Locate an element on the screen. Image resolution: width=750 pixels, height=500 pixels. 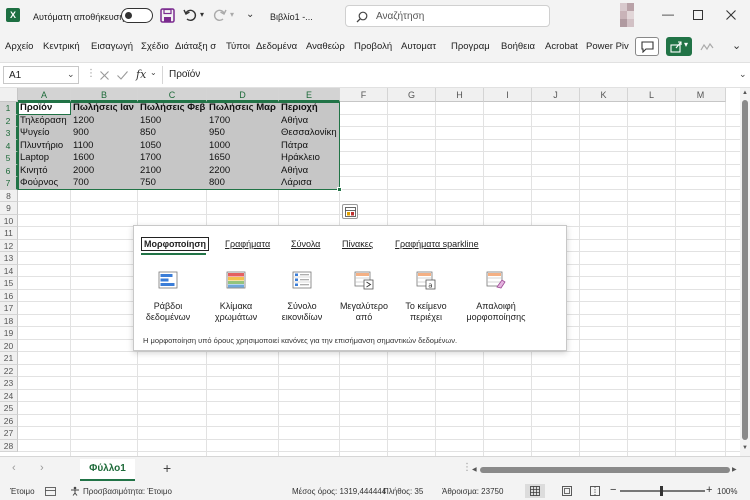
ribbon-tab: Αυτοματ is located at coordinates (418, 46).